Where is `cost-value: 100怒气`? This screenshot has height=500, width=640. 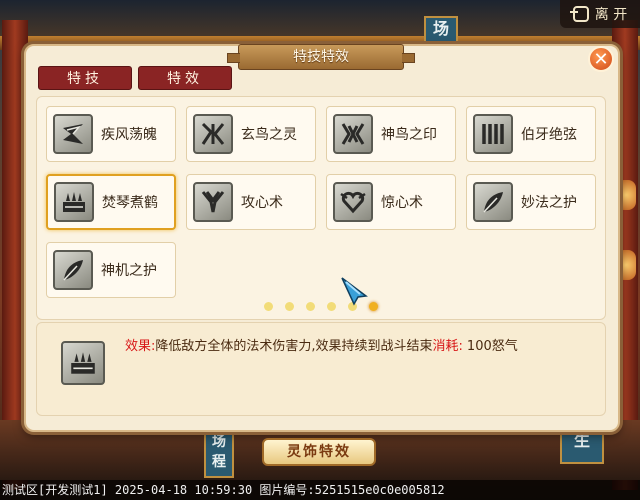 cost-value: 100怒气 is located at coordinates (492, 346).